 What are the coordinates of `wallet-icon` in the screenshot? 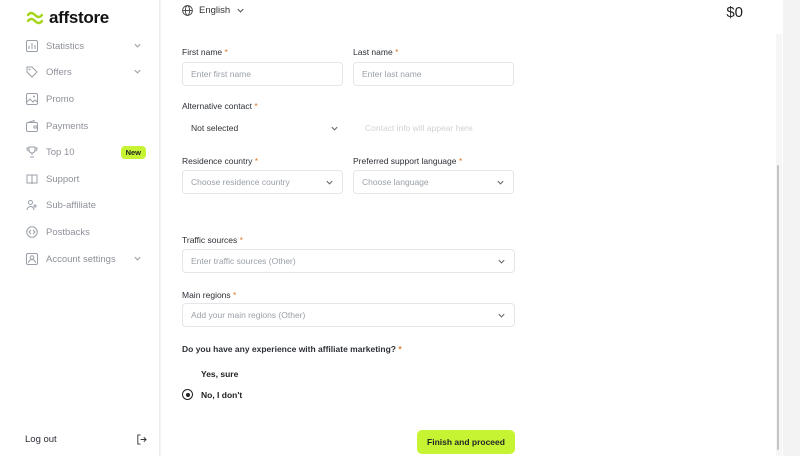 It's located at (32, 126).